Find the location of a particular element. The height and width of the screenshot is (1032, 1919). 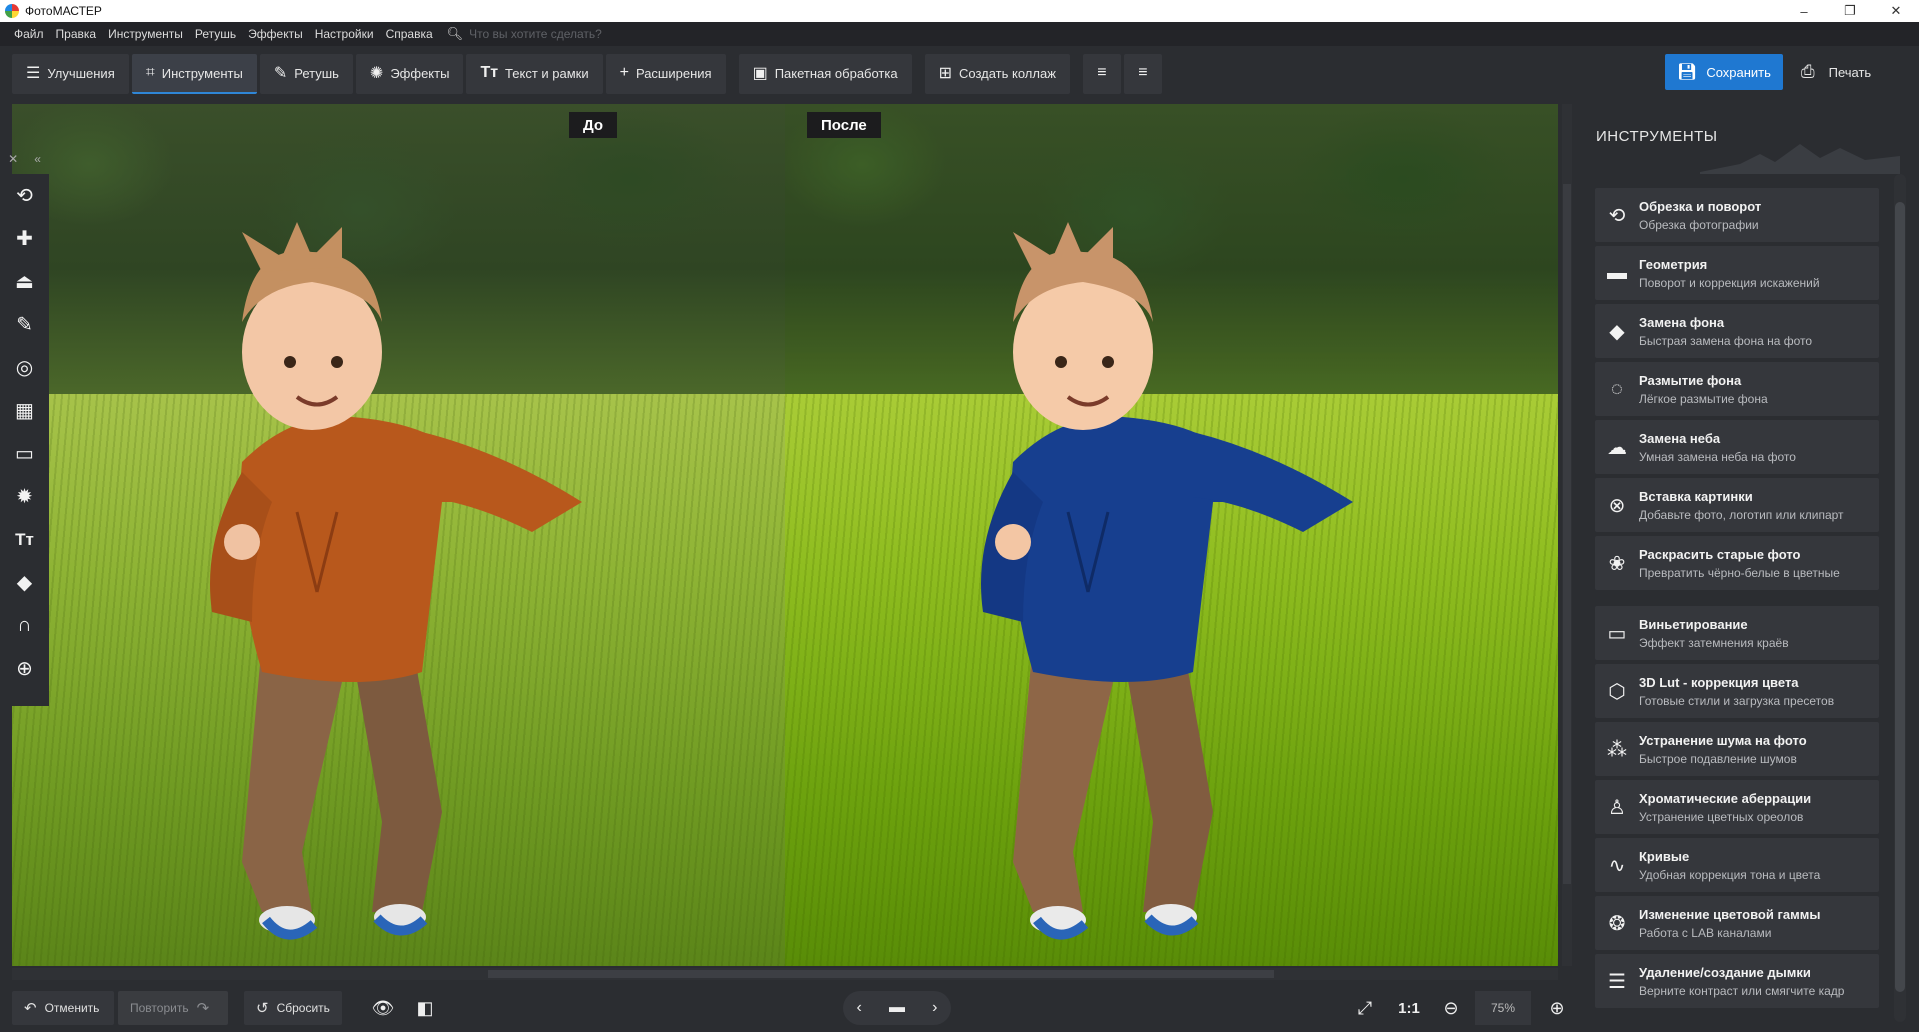

search-input is located at coordinates (579, 34).